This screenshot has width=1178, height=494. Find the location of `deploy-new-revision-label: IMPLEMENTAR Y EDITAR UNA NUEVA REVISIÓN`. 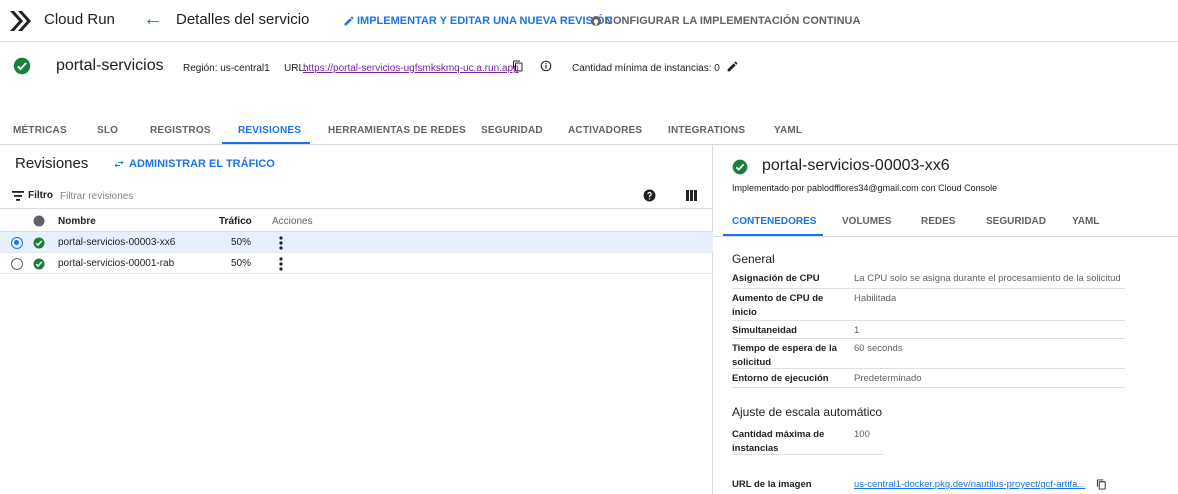

deploy-new-revision-label: IMPLEMENTAR Y EDITAR UNA NUEVA REVISIÓN is located at coordinates (485, 21).